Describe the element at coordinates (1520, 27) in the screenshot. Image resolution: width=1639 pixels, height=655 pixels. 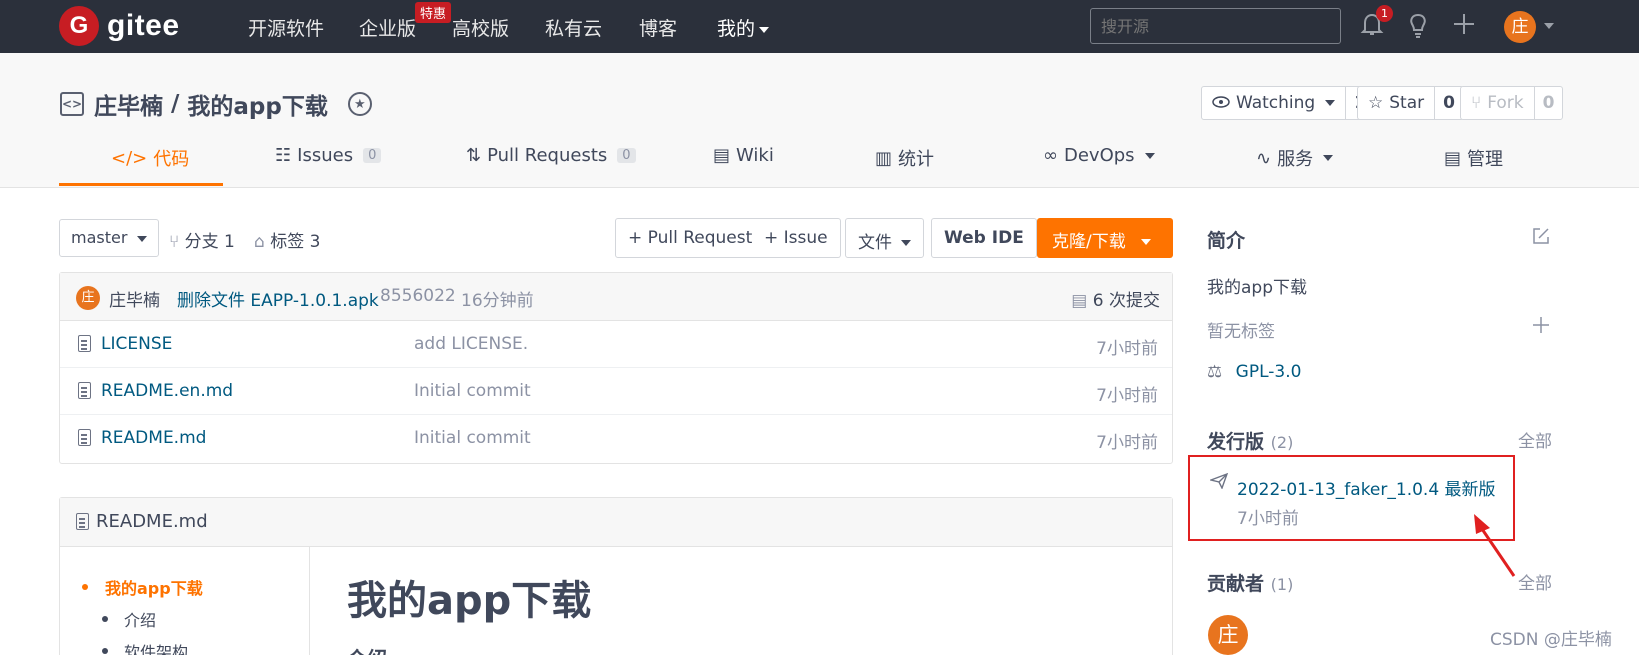
I see `user-avatar: 庄` at that location.